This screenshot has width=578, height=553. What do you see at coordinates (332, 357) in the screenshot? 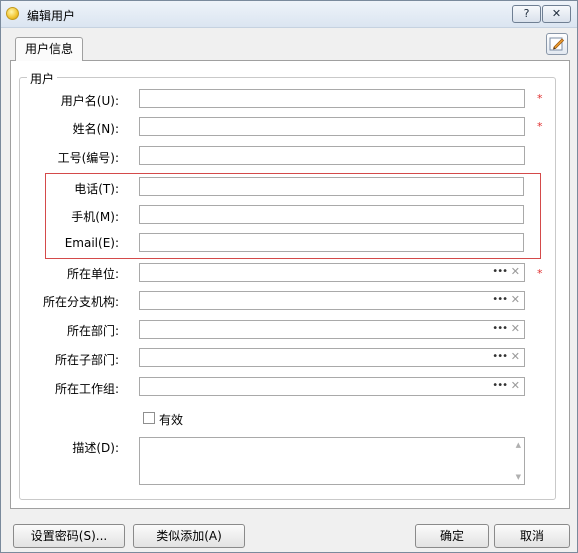
I see `sub-department-lookup: ••• ✕` at bounding box center [332, 357].